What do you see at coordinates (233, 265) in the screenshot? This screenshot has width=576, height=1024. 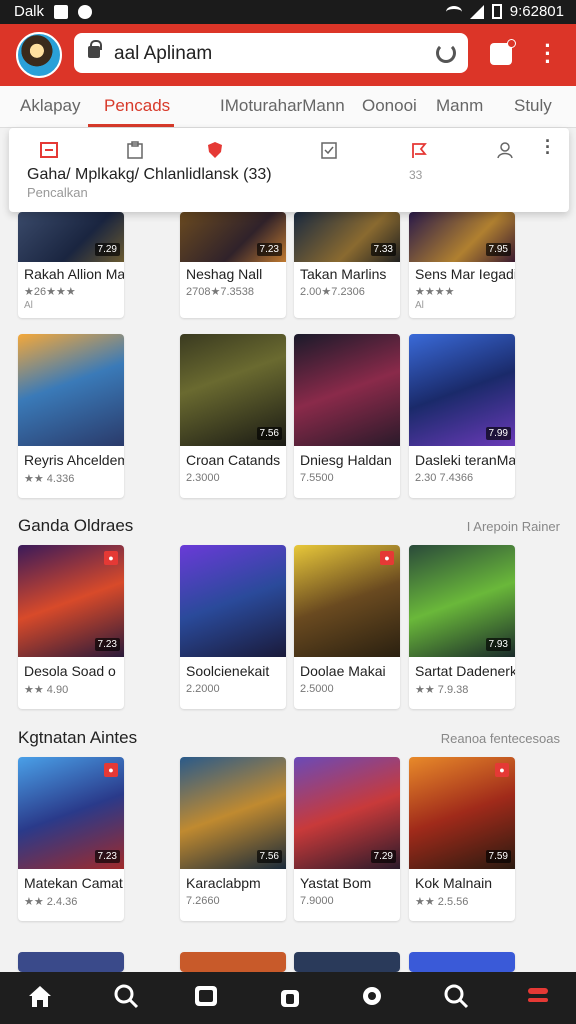 I see `game-card: 7.23 Neshag Nall 2708★7.3538` at bounding box center [233, 265].